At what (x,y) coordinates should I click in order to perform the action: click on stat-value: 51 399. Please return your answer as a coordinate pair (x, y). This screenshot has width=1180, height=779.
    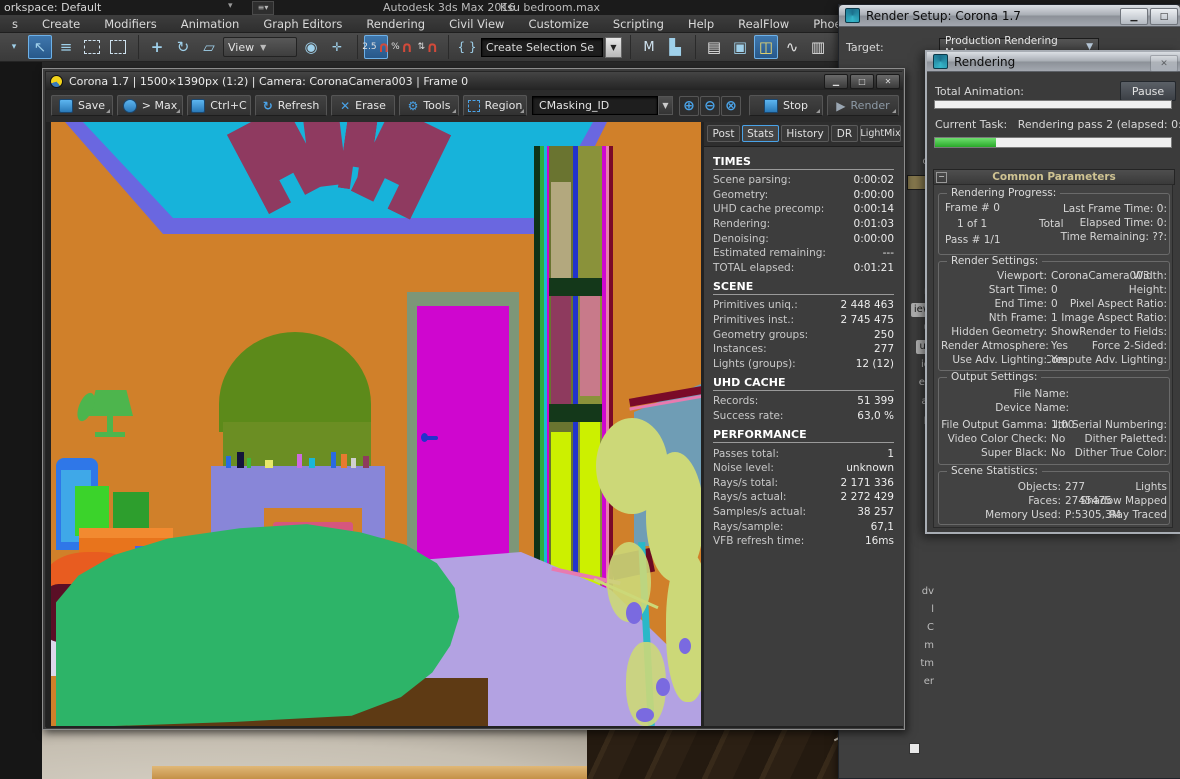
    Looking at the image, I should click on (875, 401).